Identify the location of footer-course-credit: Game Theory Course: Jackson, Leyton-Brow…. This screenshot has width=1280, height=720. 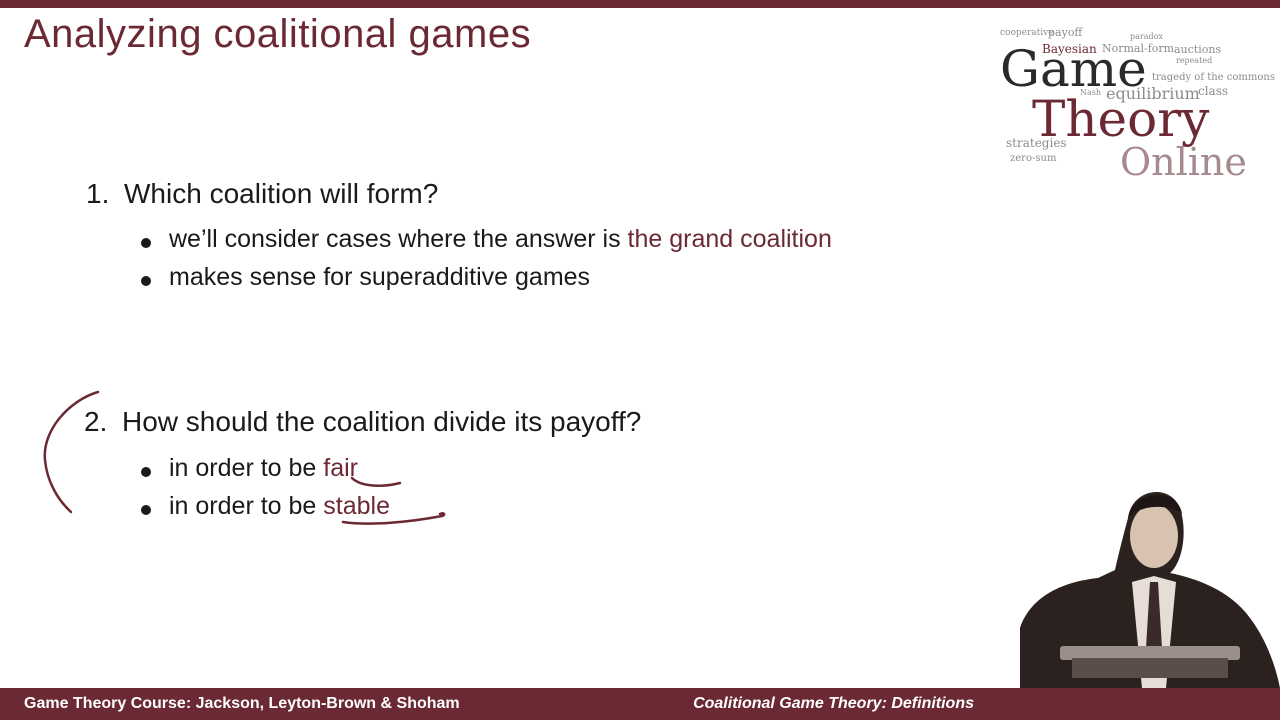
(242, 703).